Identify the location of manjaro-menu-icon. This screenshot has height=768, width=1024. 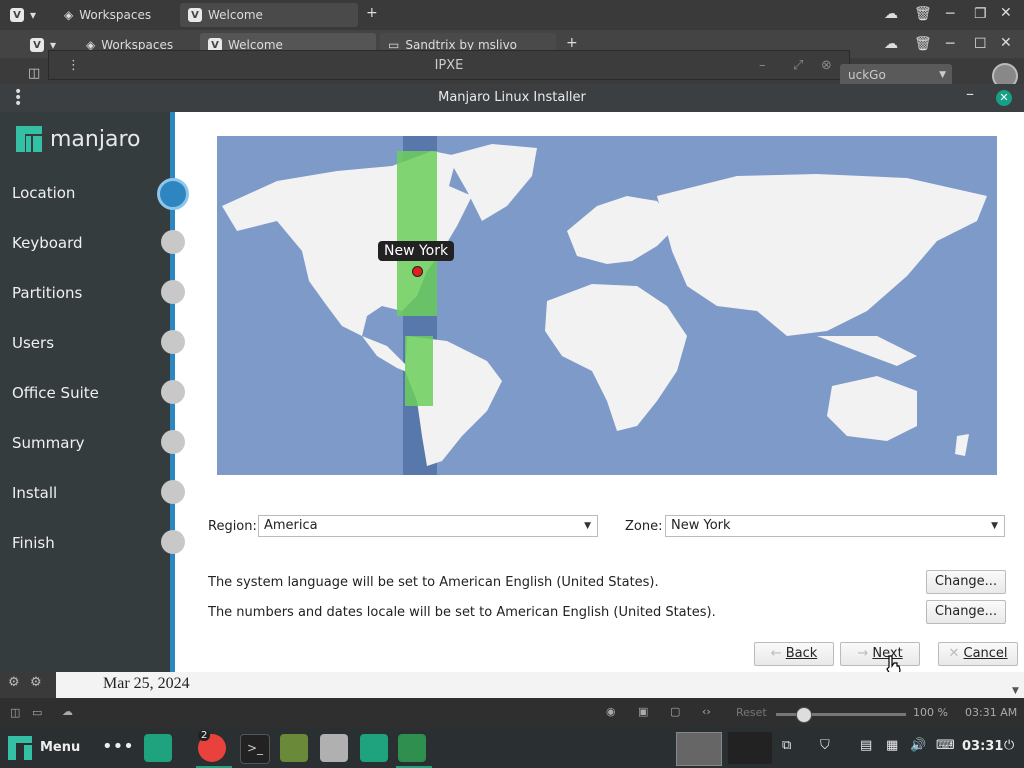
(20, 748).